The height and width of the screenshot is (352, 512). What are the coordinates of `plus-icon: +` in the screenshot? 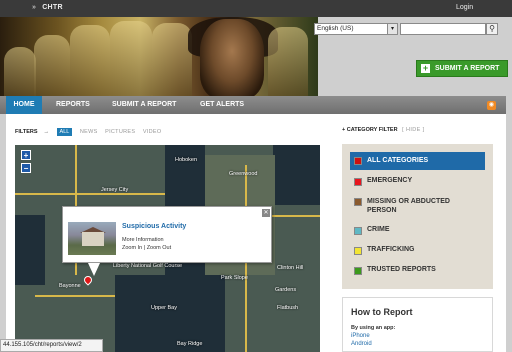 It's located at (425, 68).